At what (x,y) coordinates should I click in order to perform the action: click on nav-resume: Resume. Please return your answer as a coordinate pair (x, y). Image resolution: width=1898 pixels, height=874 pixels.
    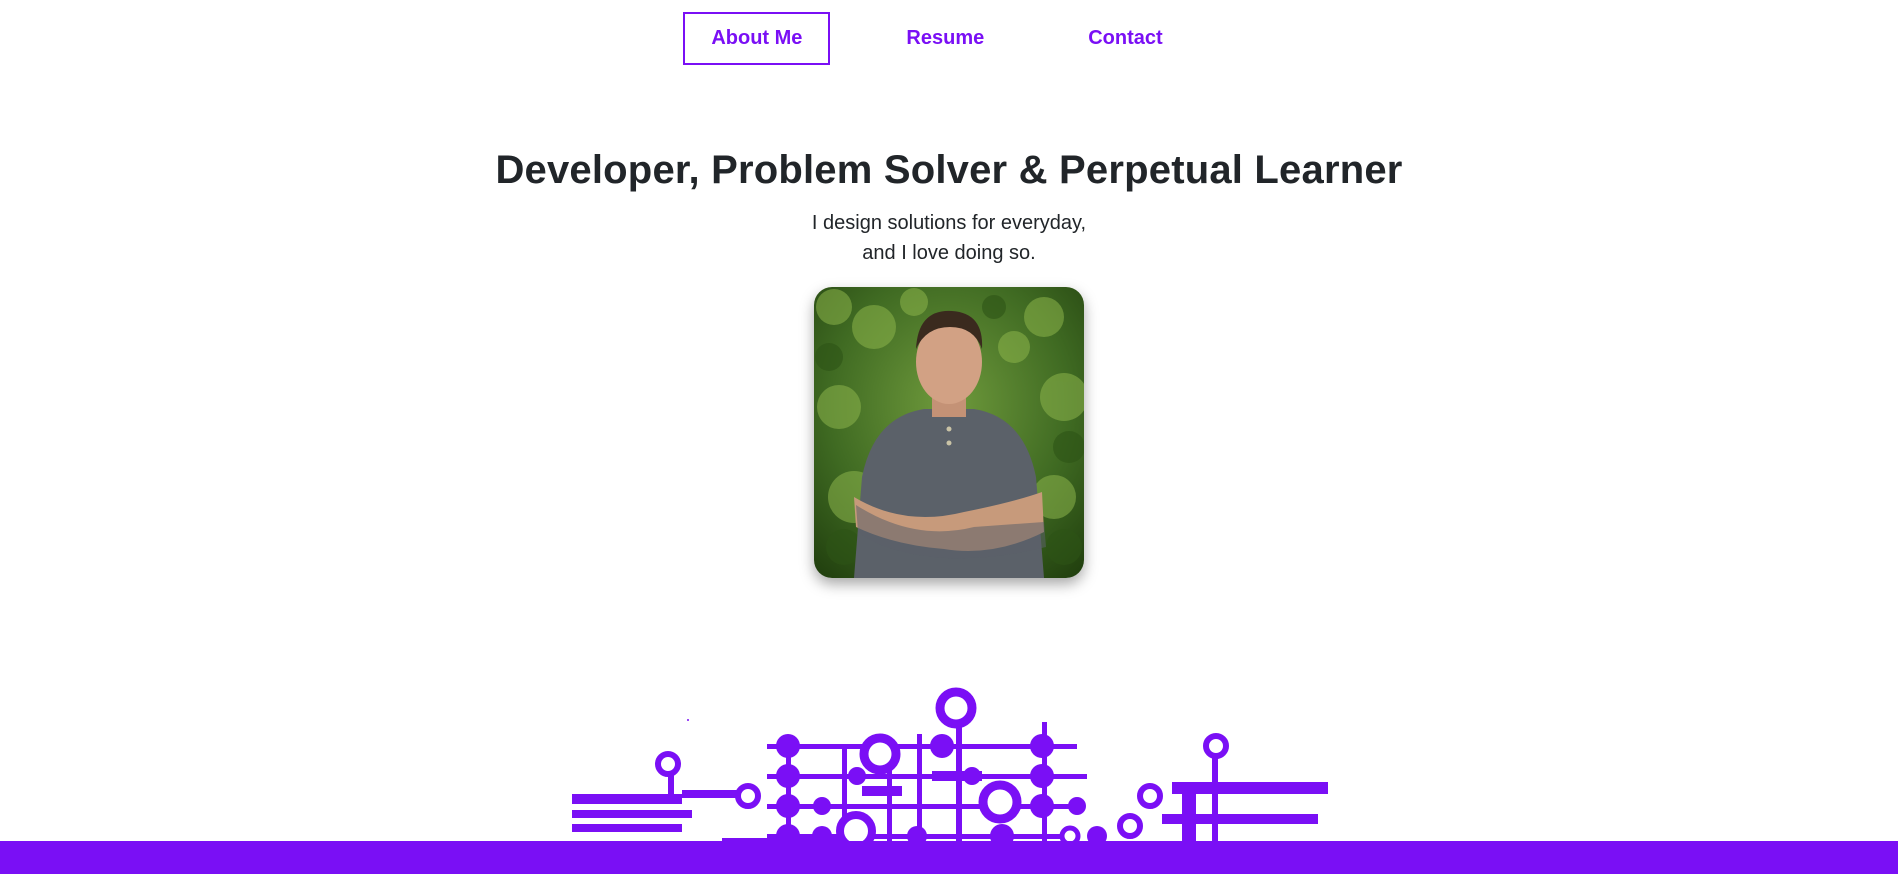
    Looking at the image, I should click on (945, 38).